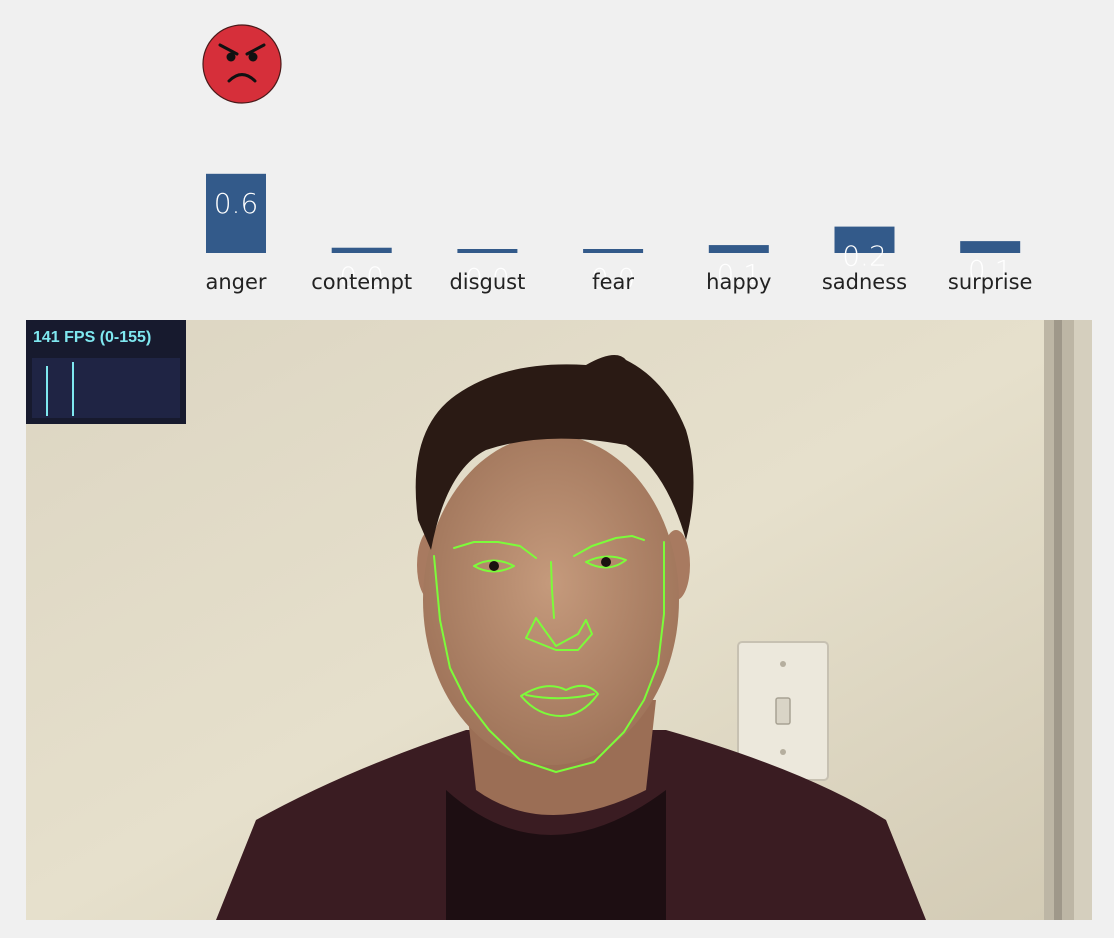 This screenshot has width=1114, height=938. Describe the element at coordinates (613, 282) in the screenshot. I see `category-label-fear: fear` at that location.